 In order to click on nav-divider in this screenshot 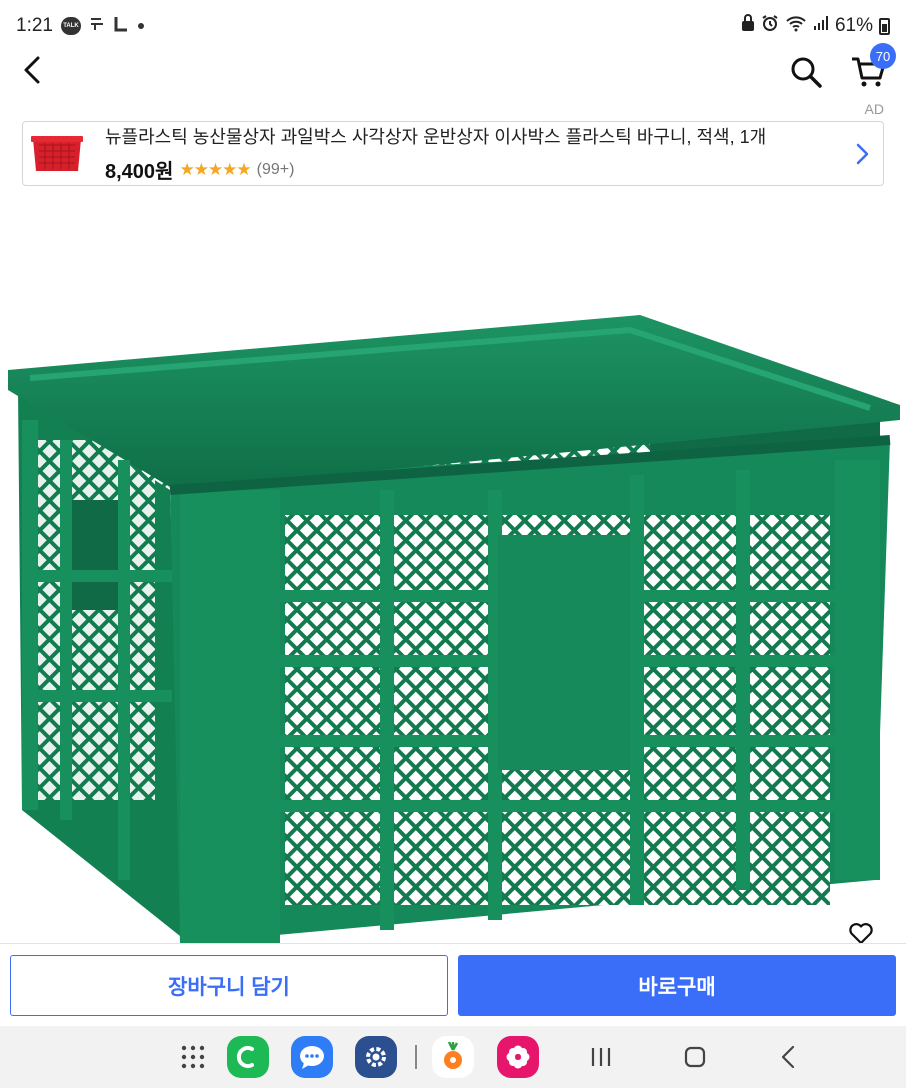, I will do `click(416, 1057)`.